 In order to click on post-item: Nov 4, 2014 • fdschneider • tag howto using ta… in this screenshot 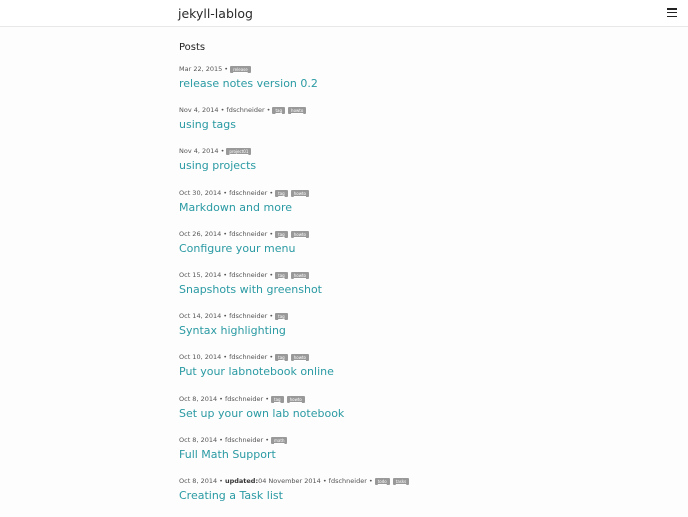, I will do `click(409, 125)`.